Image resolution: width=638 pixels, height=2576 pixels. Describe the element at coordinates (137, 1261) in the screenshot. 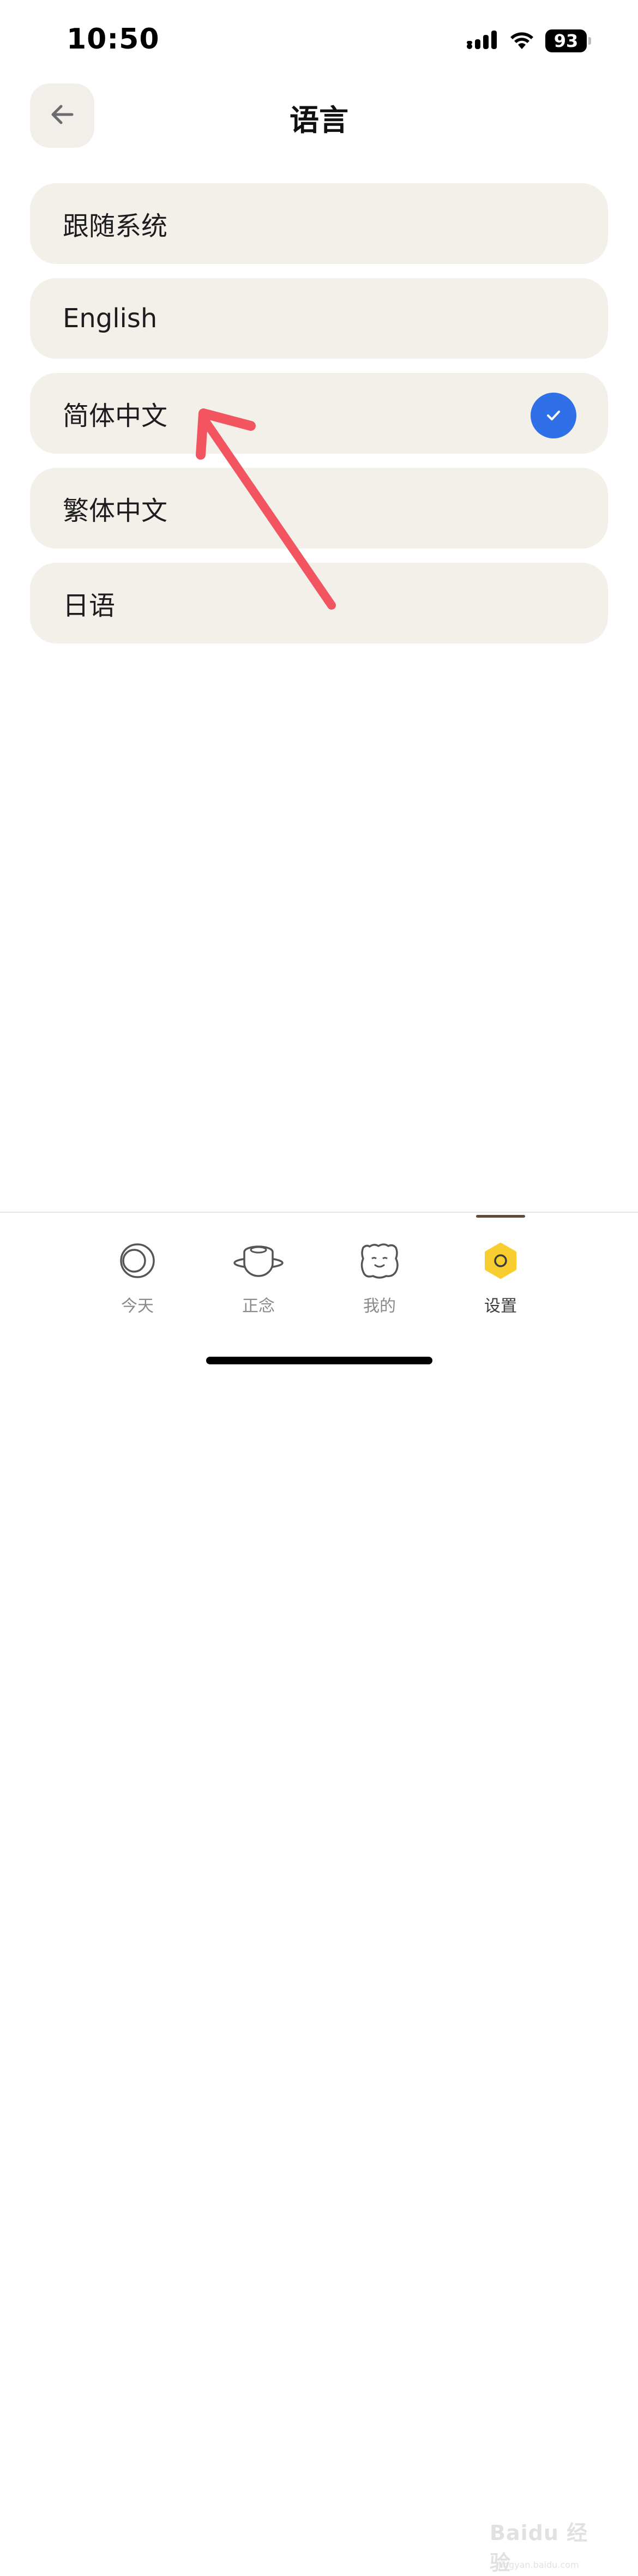

I see `moon-circle-icon` at that location.